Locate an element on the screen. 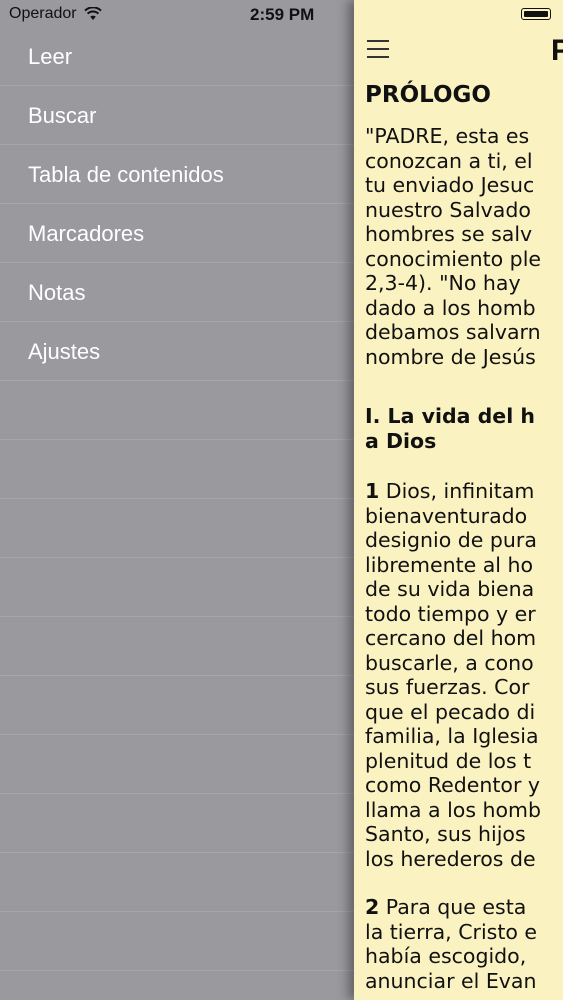  hamburger-menu-icon is located at coordinates (378, 49).